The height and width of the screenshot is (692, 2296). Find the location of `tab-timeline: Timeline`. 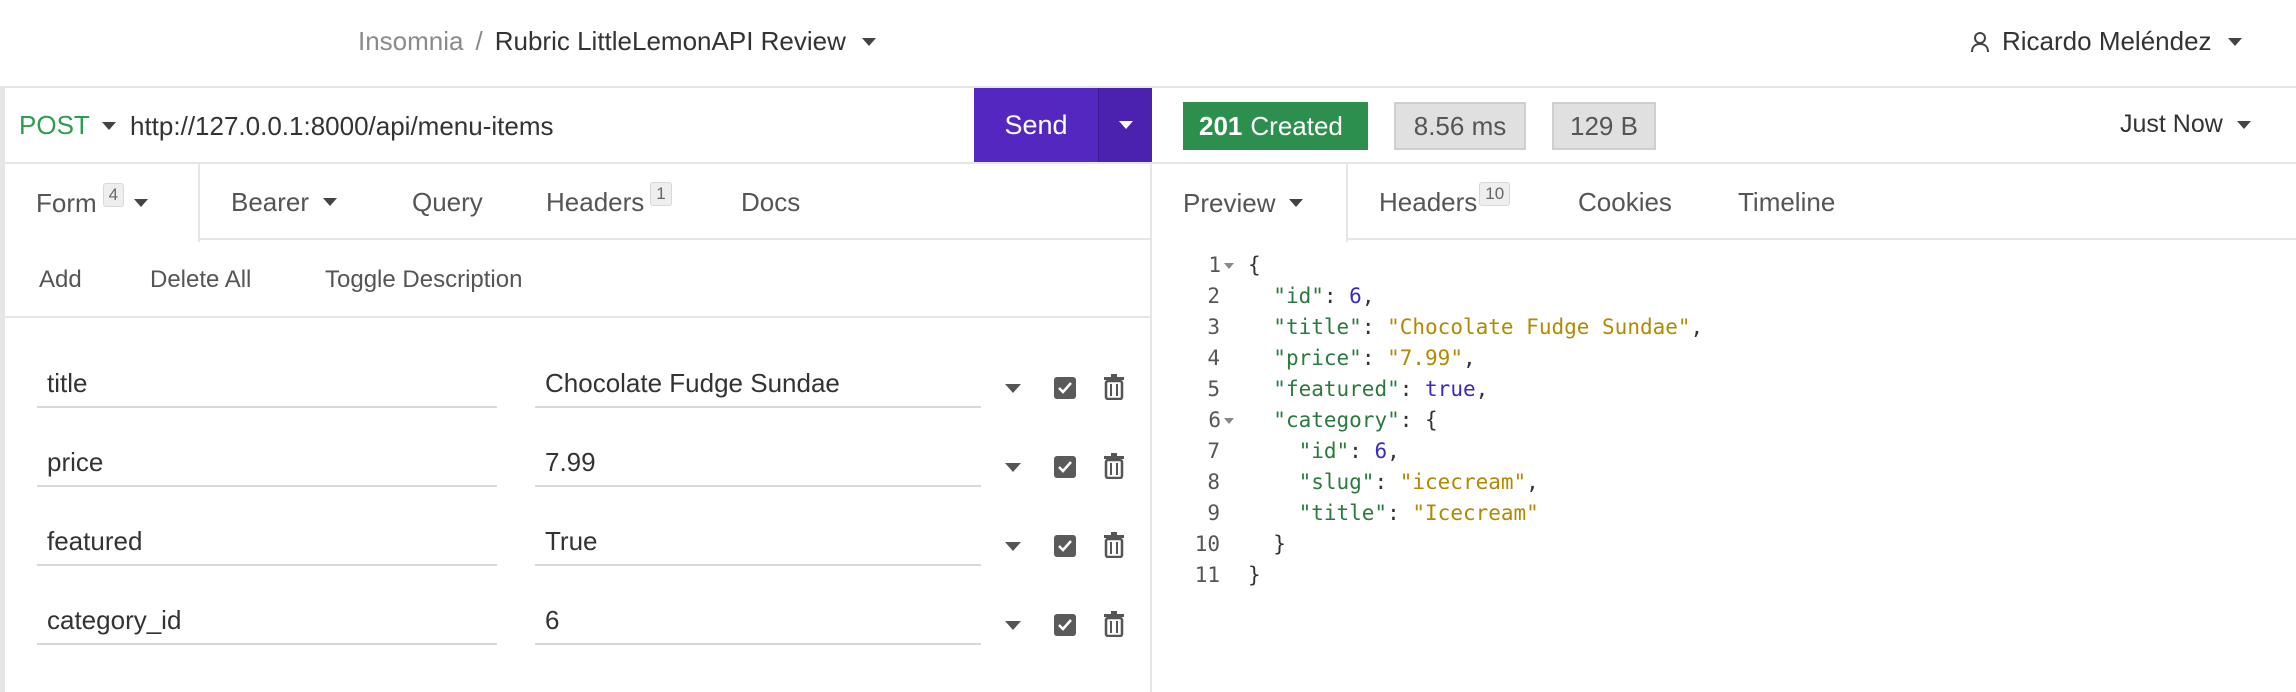

tab-timeline: Timeline is located at coordinates (1786, 202).